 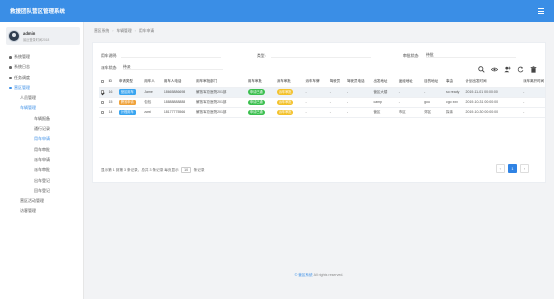 I want to click on approval-status-select: 待批, so click(x=471, y=55).